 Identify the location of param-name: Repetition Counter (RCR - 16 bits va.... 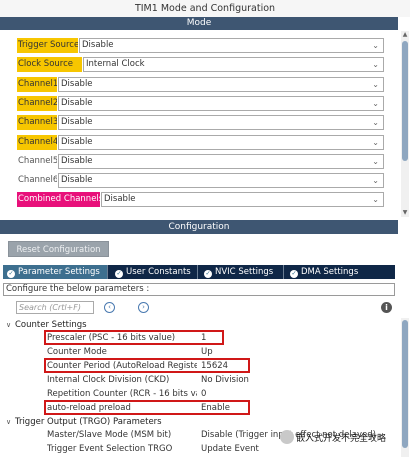
(122, 394).